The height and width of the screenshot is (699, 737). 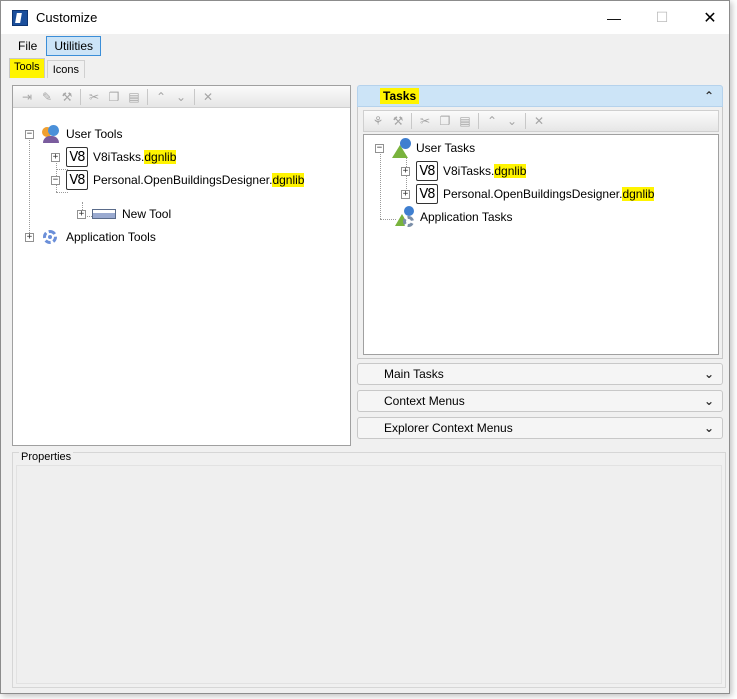 I want to click on window-title: Customize, so click(x=67, y=17).